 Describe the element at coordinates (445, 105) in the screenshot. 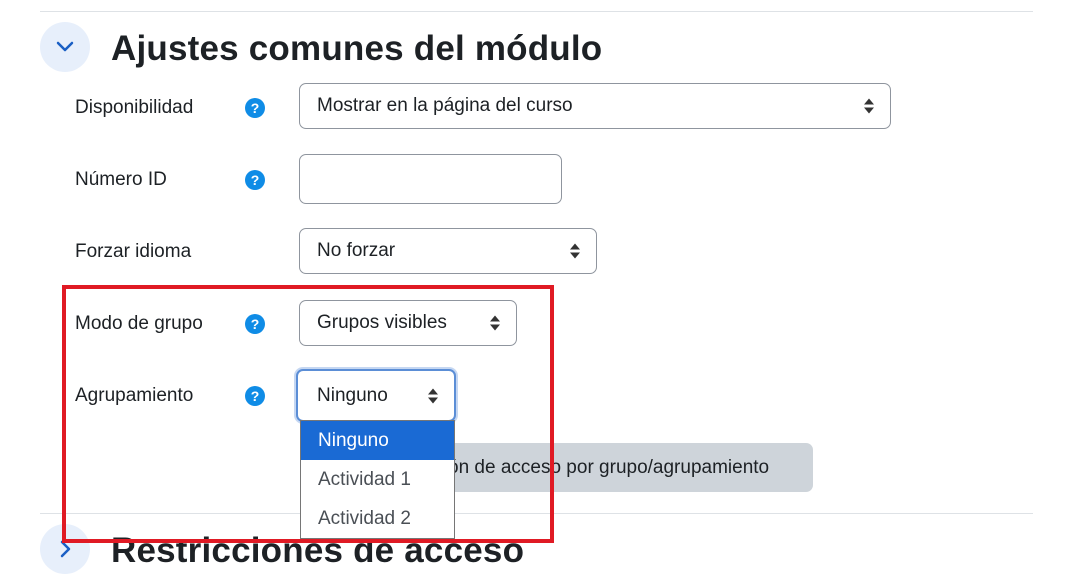

I see `availability-select-value: Mostrar en la página del curso` at that location.